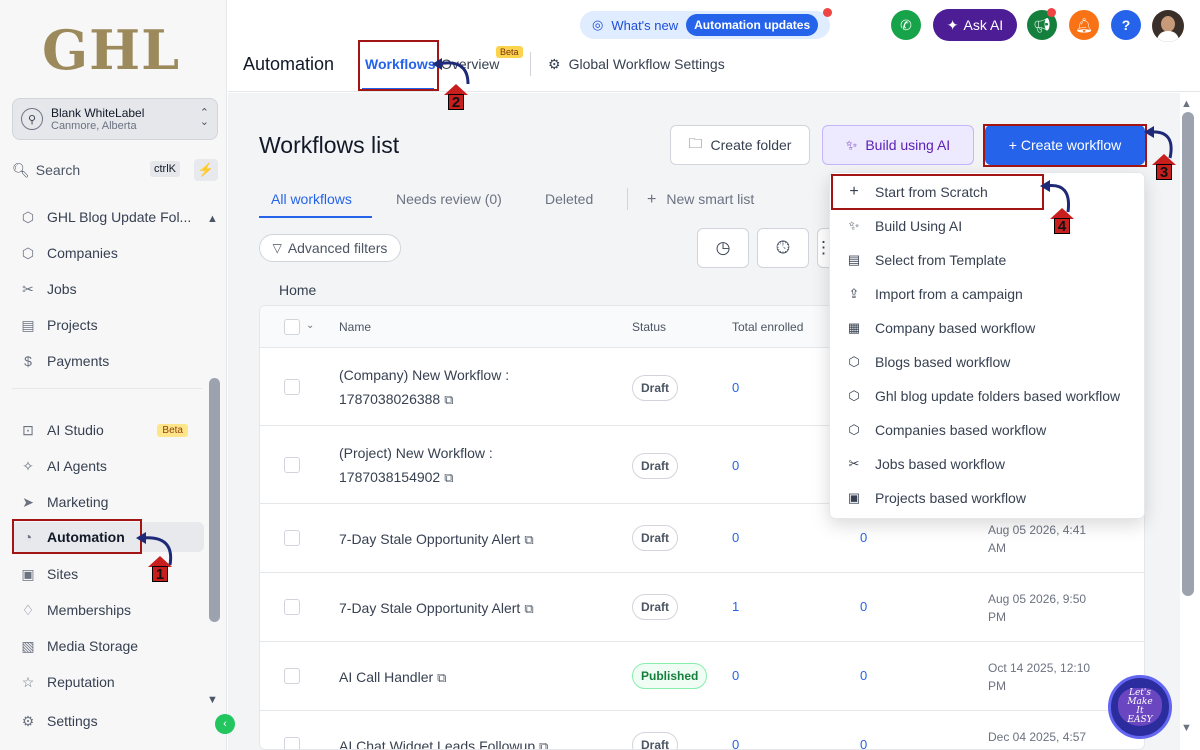  Describe the element at coordinates (292, 327) in the screenshot. I see `select-all-checkbox` at that location.